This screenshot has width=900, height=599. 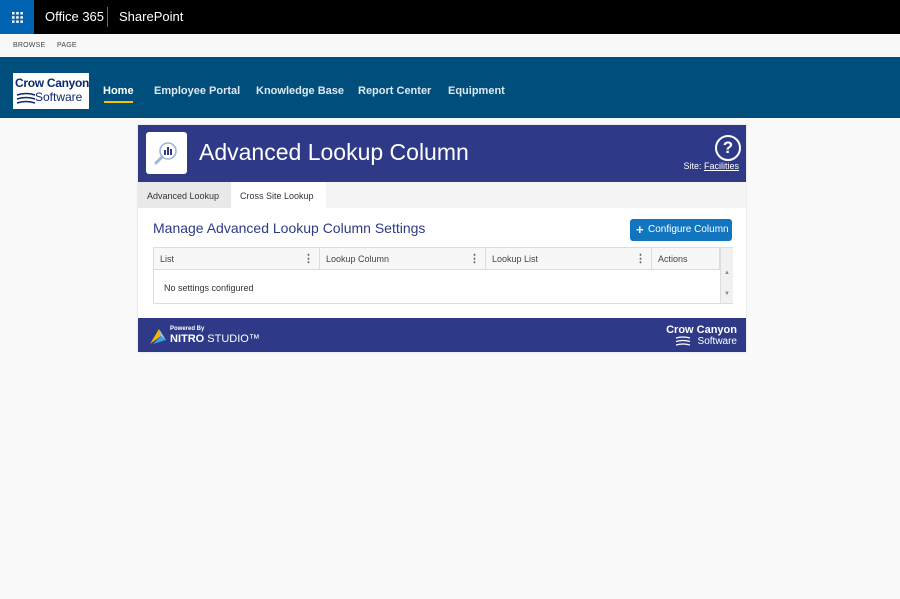 I want to click on column-header-actions: Actions, so click(x=686, y=258).